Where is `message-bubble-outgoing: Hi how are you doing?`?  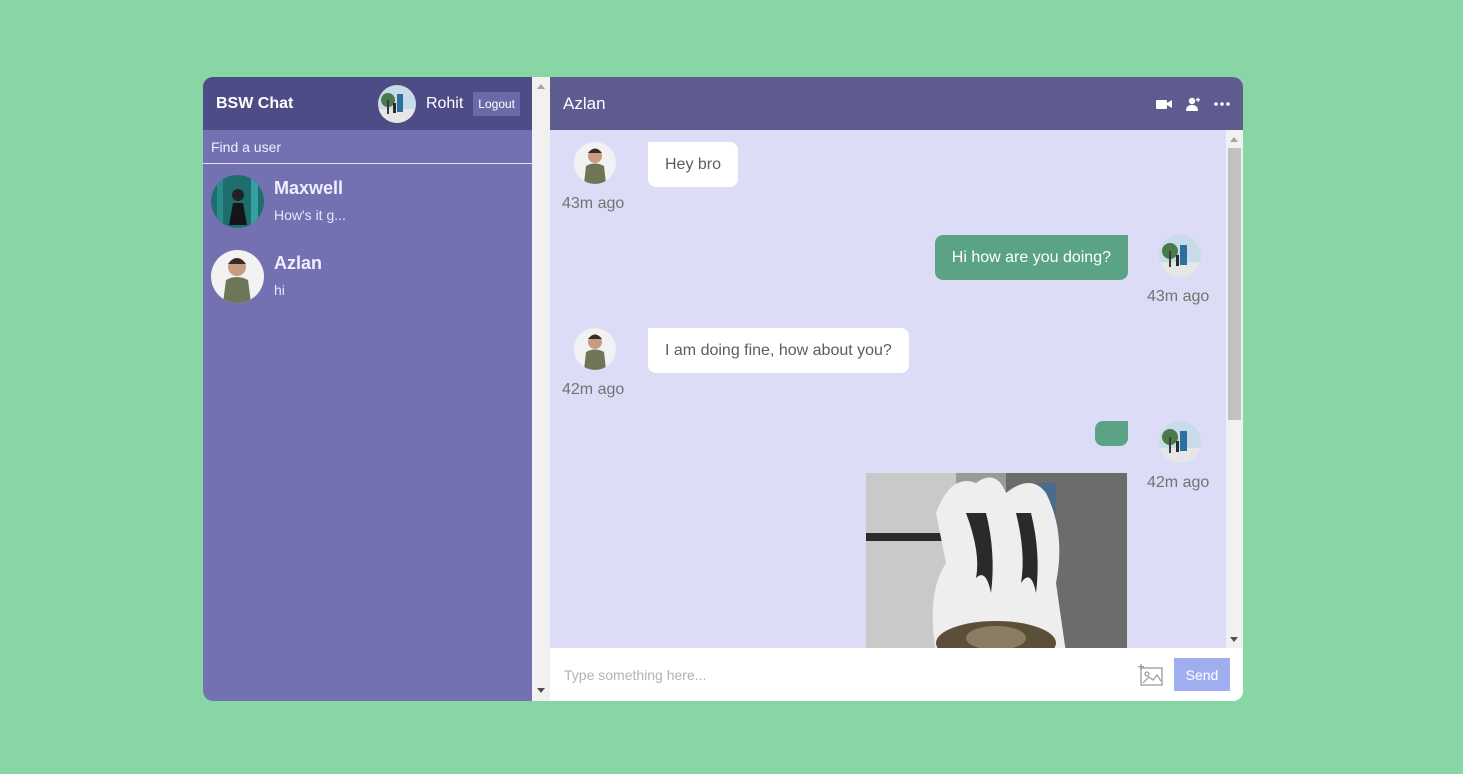
message-bubble-outgoing: Hi how are you doing? is located at coordinates (1031, 257).